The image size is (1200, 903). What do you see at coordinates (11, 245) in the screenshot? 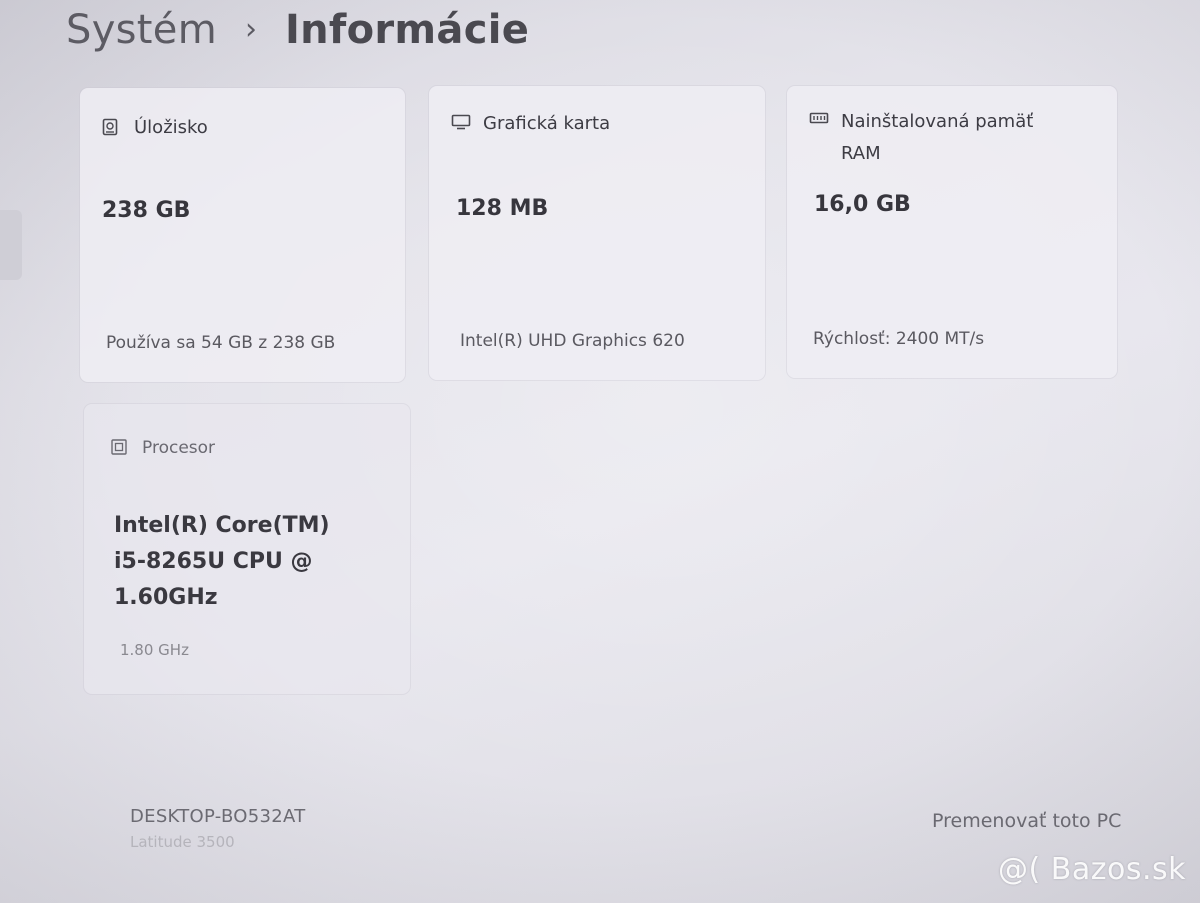
I see `sidebar-edge` at bounding box center [11, 245].